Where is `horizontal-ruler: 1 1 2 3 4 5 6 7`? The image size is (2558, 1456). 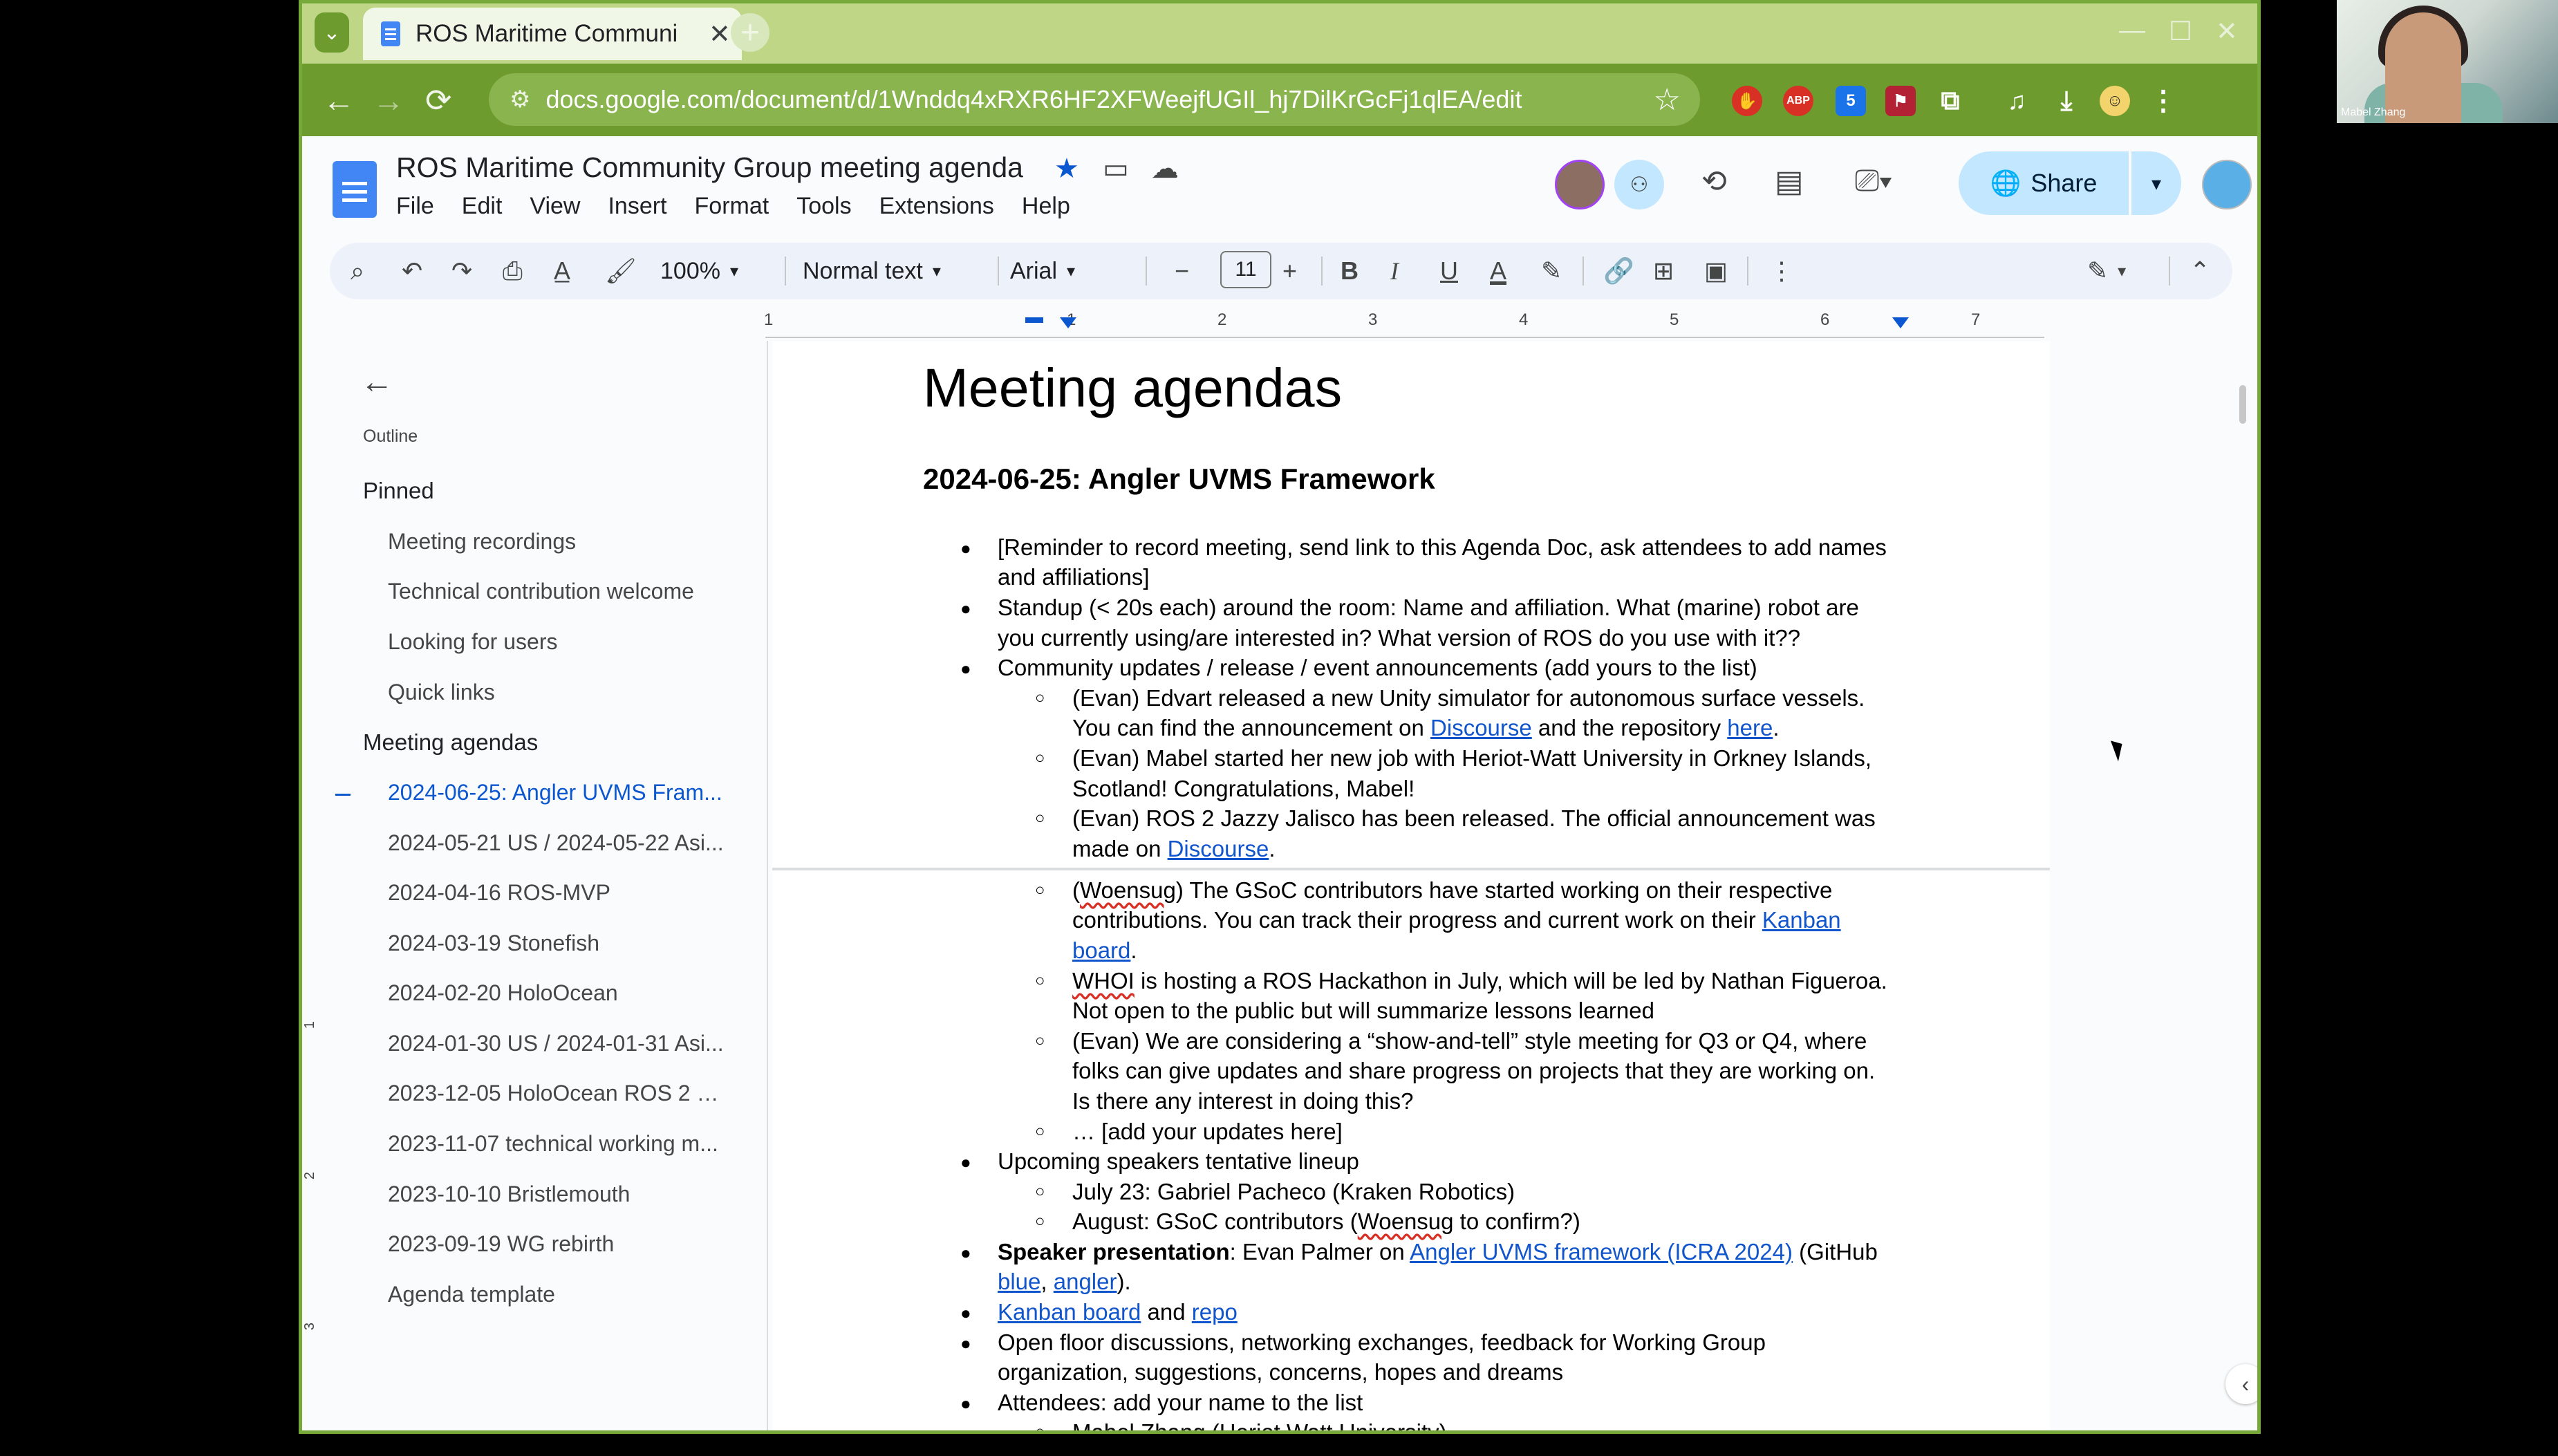 horizontal-ruler: 1 1 2 3 4 5 6 7 is located at coordinates (1279, 321).